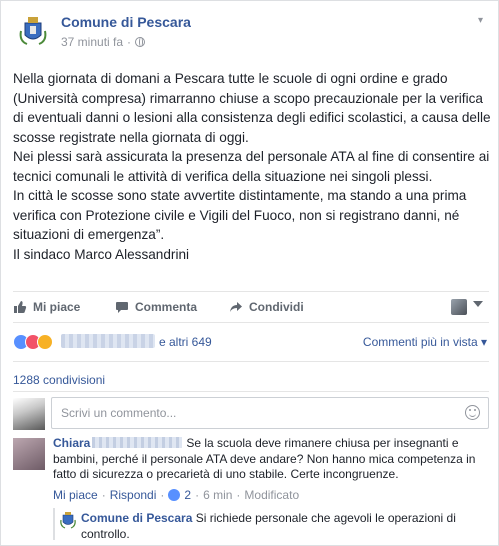  Describe the element at coordinates (217, 495) in the screenshot. I see `comment-age: 6 min` at that location.